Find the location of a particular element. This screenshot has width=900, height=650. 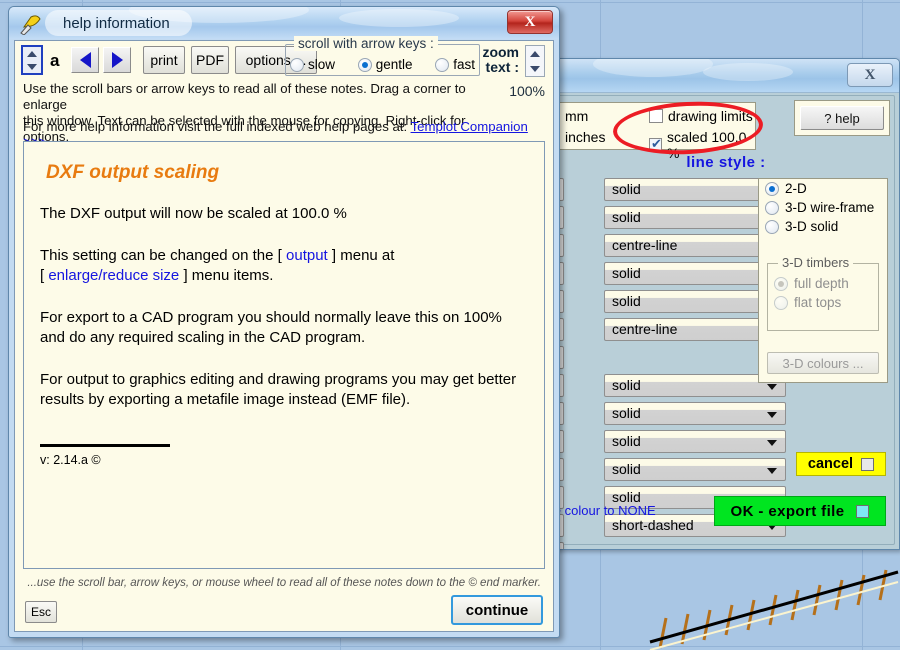

option-3d-solid: 3-D solid is located at coordinates (823, 226).